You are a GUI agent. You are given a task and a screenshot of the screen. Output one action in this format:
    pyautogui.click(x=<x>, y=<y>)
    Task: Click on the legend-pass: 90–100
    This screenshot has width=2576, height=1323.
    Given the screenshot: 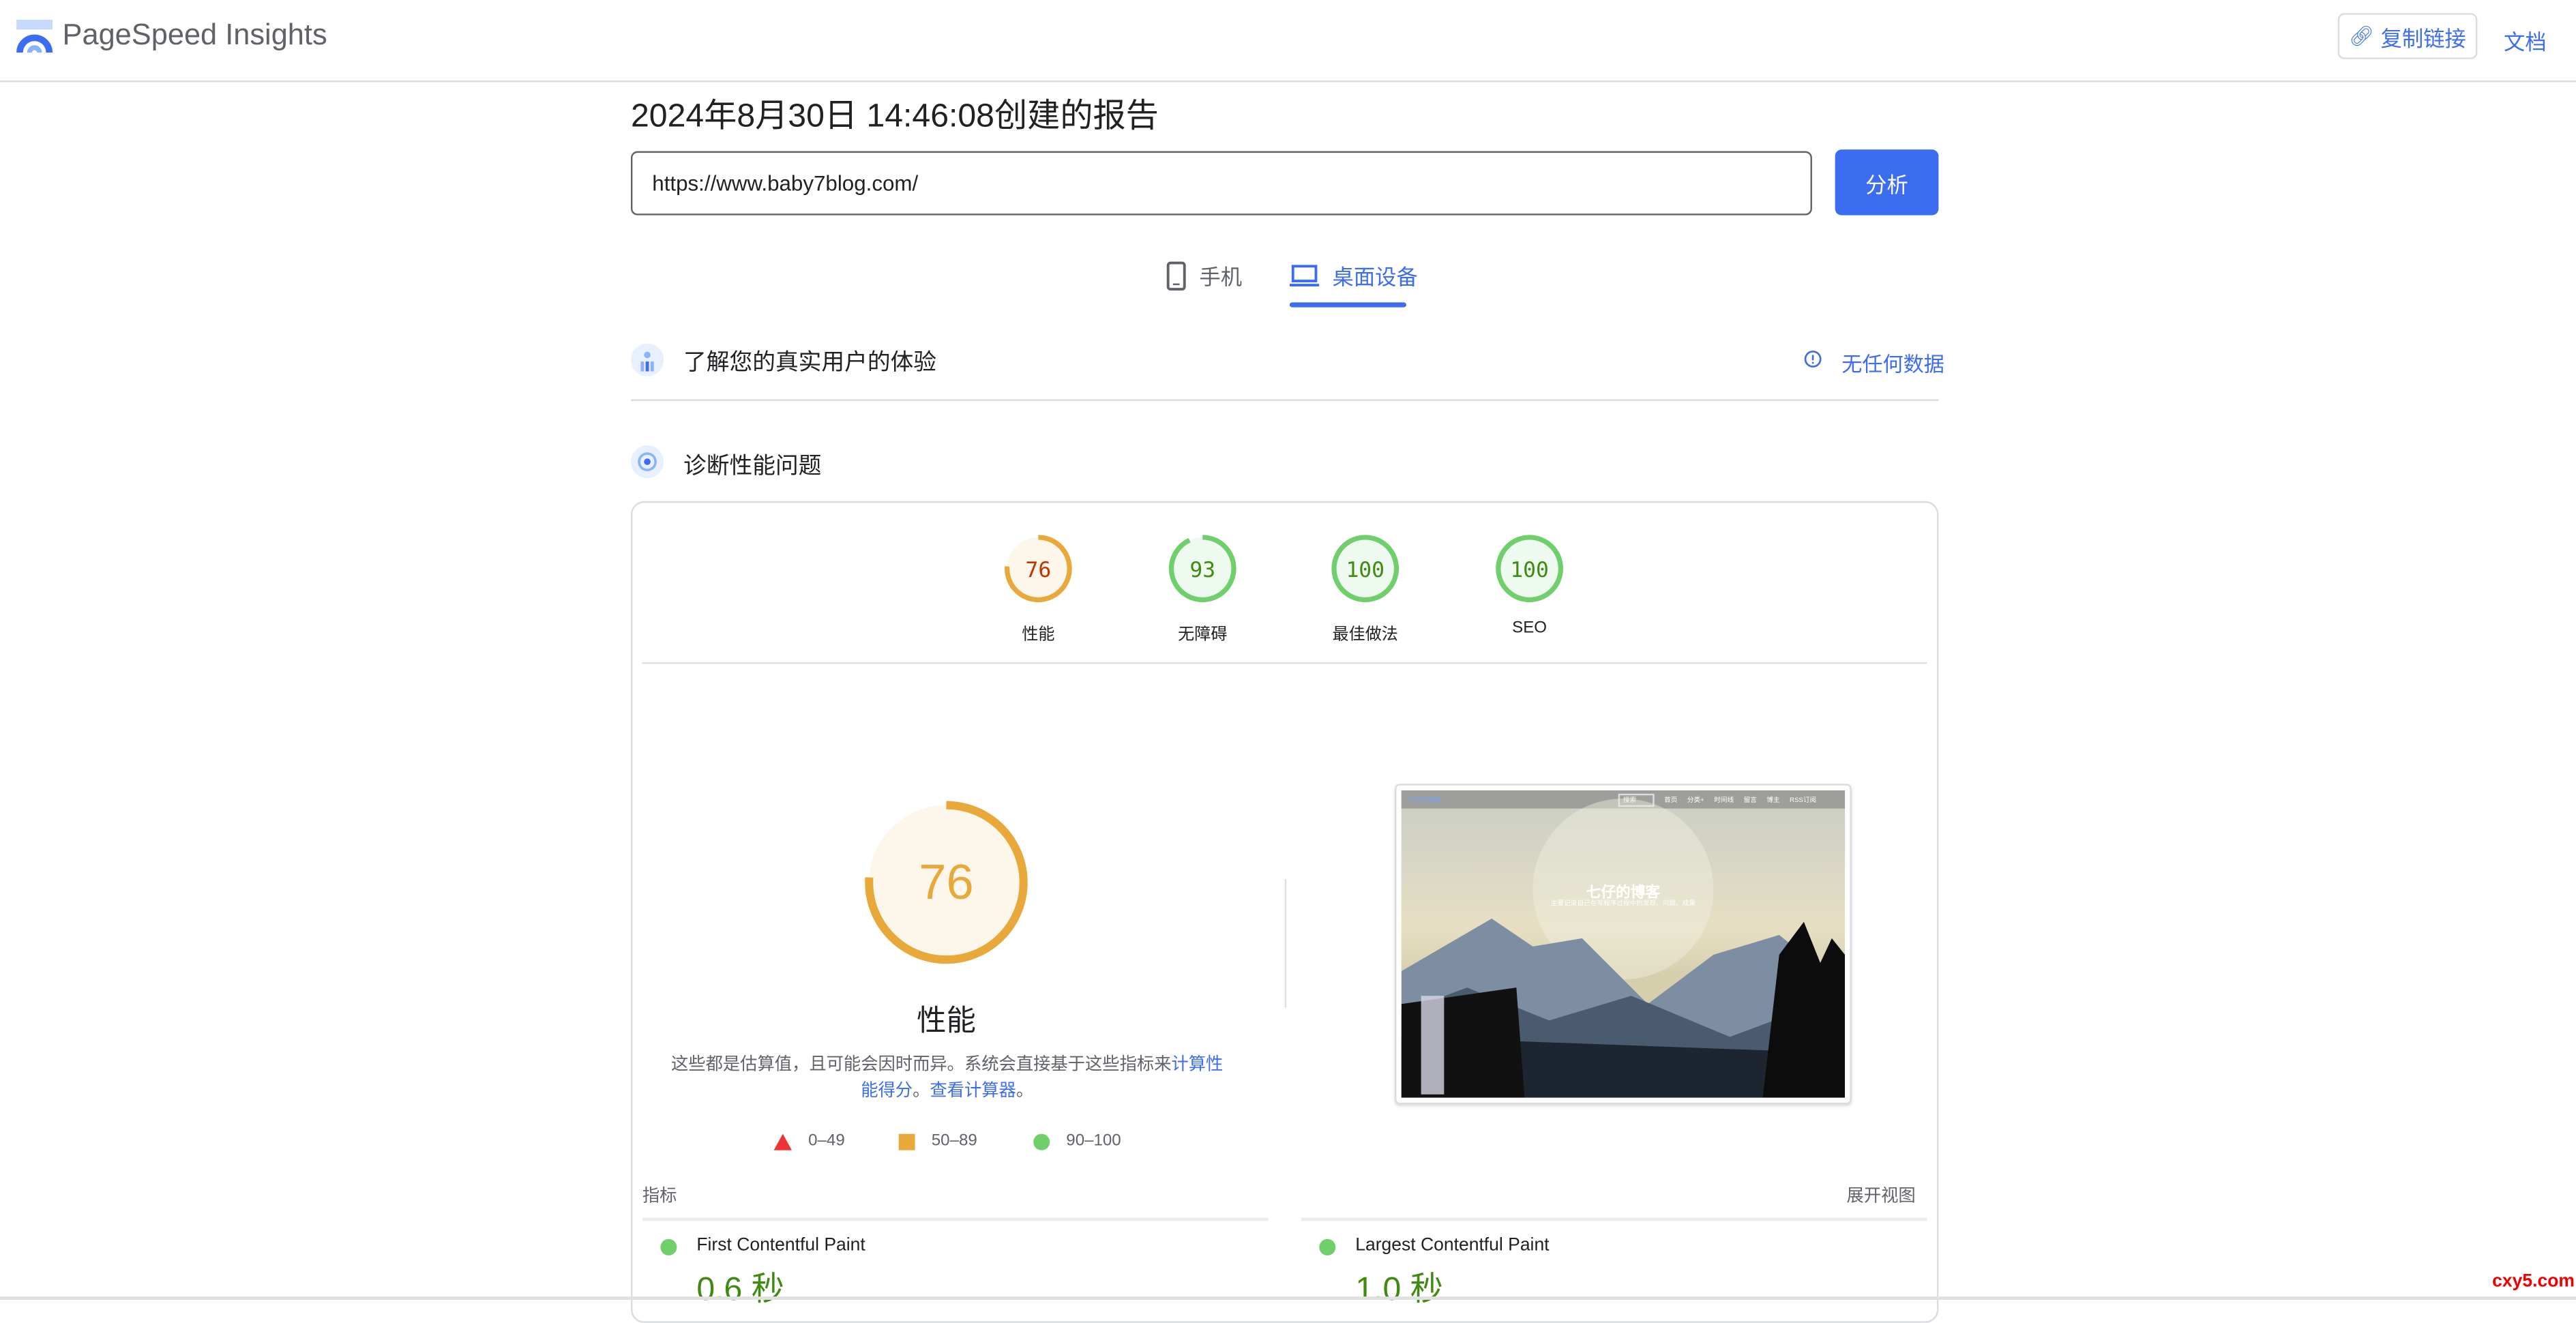 What is the action you would take?
    pyautogui.click(x=1077, y=1141)
    